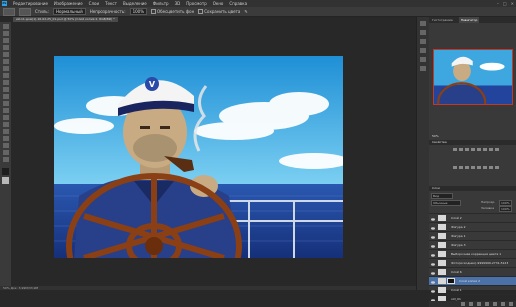 This screenshot has width=516, height=307. What do you see at coordinates (4, 3) in the screenshot?
I see `photoshop-logo-icon: Ps` at bounding box center [4, 3].